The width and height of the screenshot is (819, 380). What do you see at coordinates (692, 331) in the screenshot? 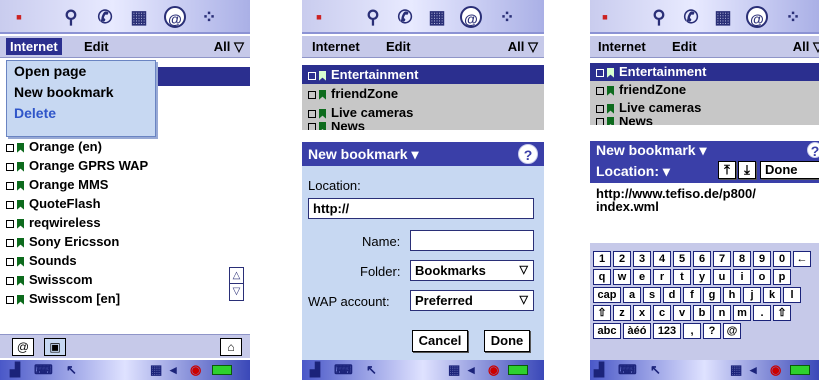
I see `key-r5-3: ,` at bounding box center [692, 331].